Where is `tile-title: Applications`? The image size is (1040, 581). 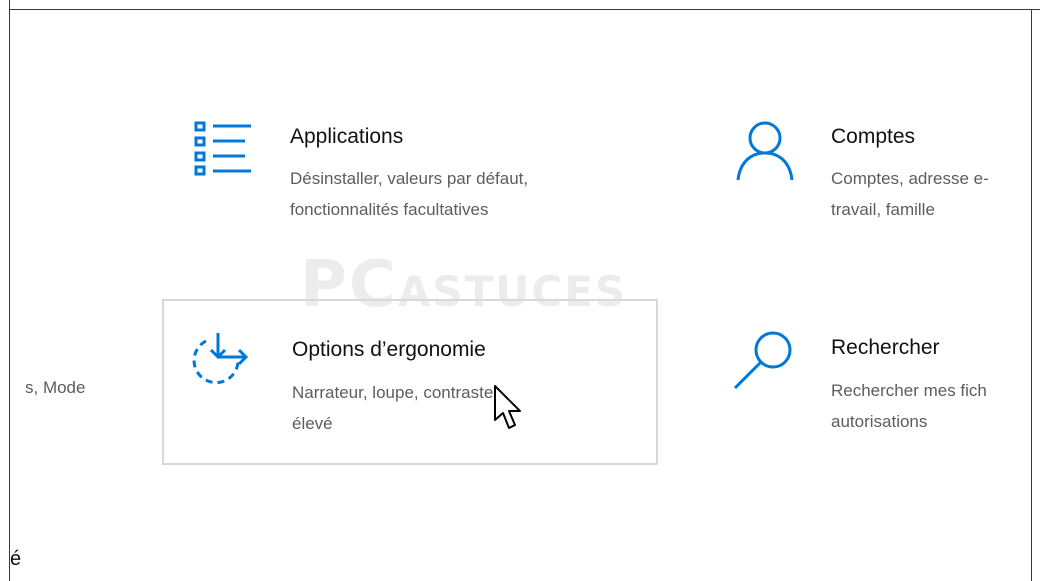
tile-title: Applications is located at coordinates (347, 136).